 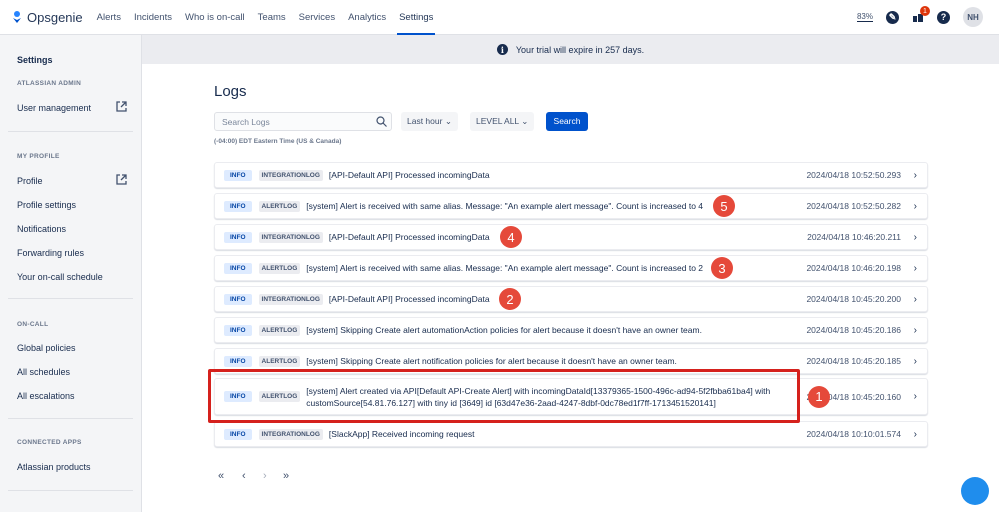 What do you see at coordinates (943, 17) in the screenshot?
I see `help-icon: ?` at bounding box center [943, 17].